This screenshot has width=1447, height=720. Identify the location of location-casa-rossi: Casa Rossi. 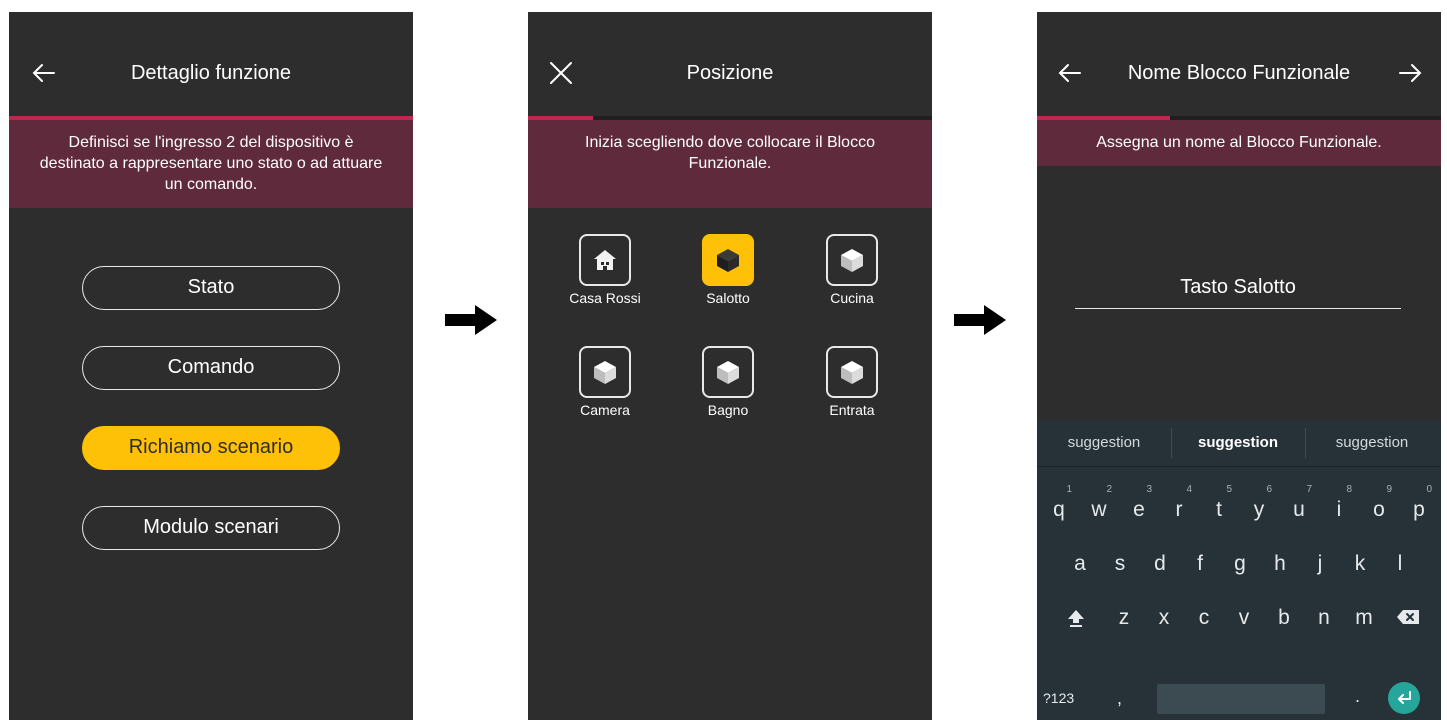
(605, 270).